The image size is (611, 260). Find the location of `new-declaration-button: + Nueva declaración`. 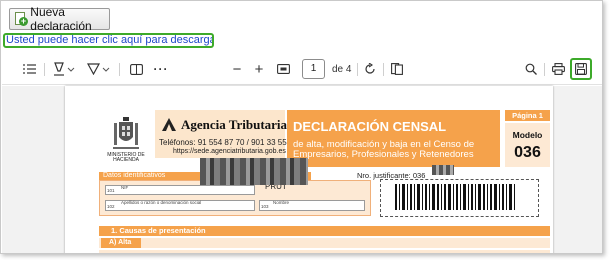

new-declaration-button: + Nueva declaración is located at coordinates (59, 19).